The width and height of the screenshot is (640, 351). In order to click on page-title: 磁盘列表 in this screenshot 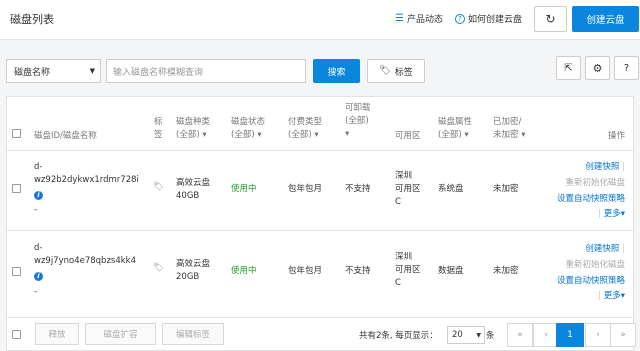, I will do `click(32, 19)`.